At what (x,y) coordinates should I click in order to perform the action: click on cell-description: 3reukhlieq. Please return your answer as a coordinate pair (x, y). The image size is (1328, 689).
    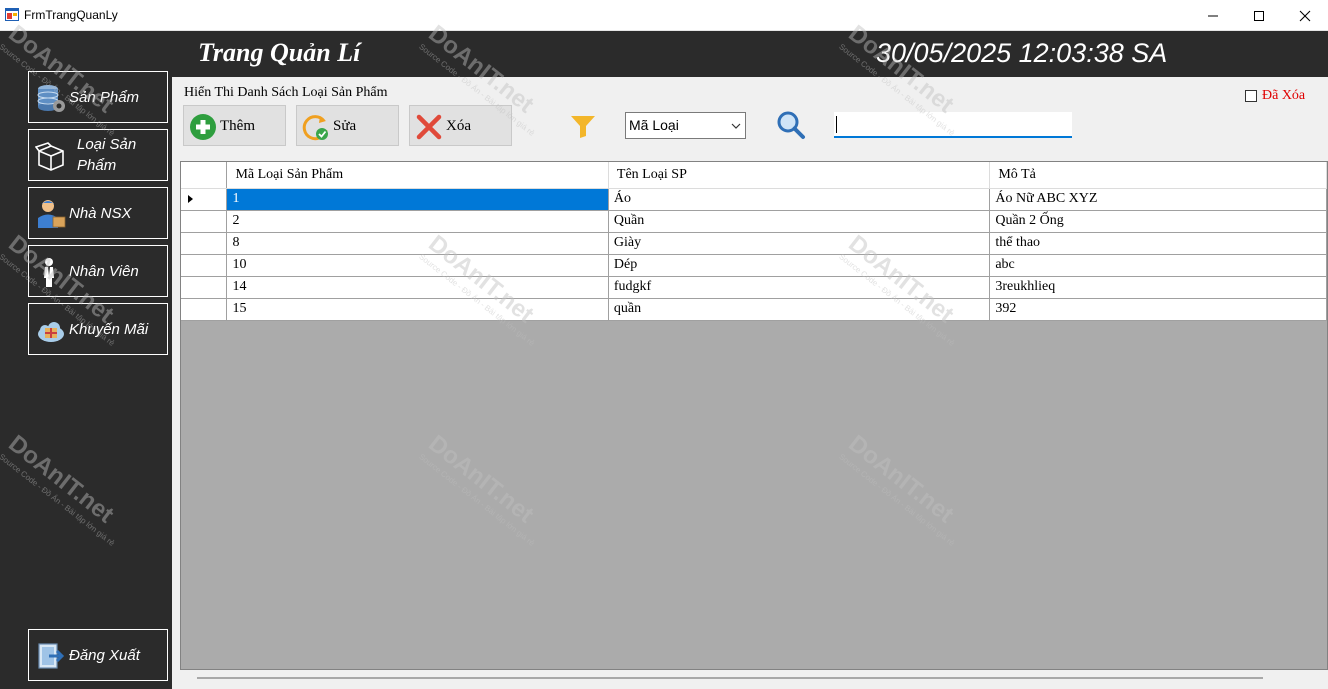
    Looking at the image, I should click on (1158, 287).